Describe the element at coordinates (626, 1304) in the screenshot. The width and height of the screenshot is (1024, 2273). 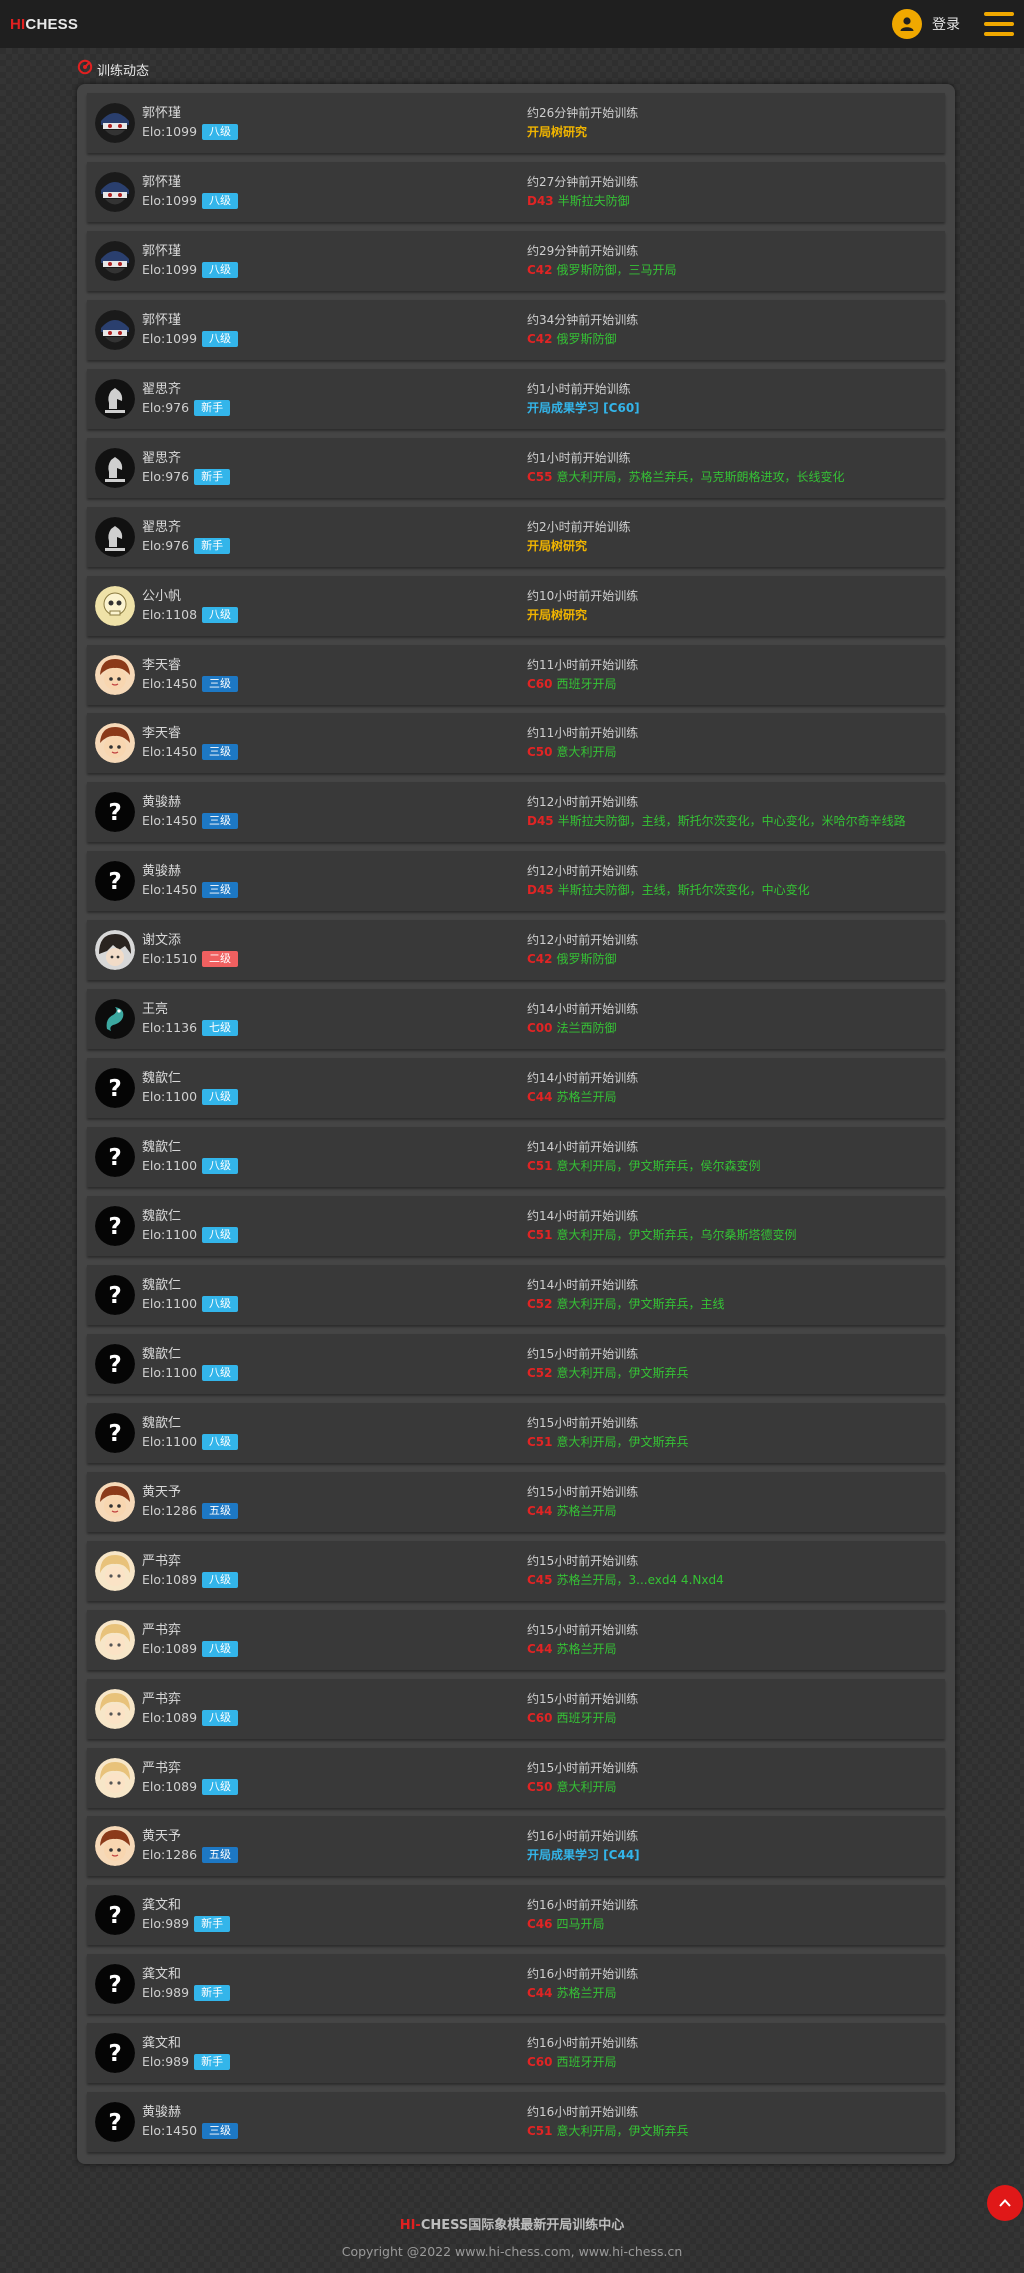
I see `opening-line: C52 意大利开局，伊文斯弃兵，主线` at that location.